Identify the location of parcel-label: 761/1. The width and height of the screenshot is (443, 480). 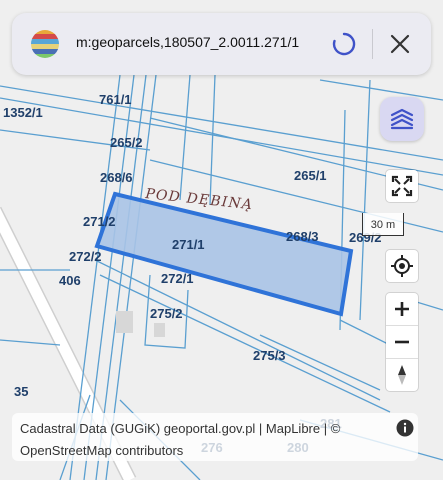
(115, 99).